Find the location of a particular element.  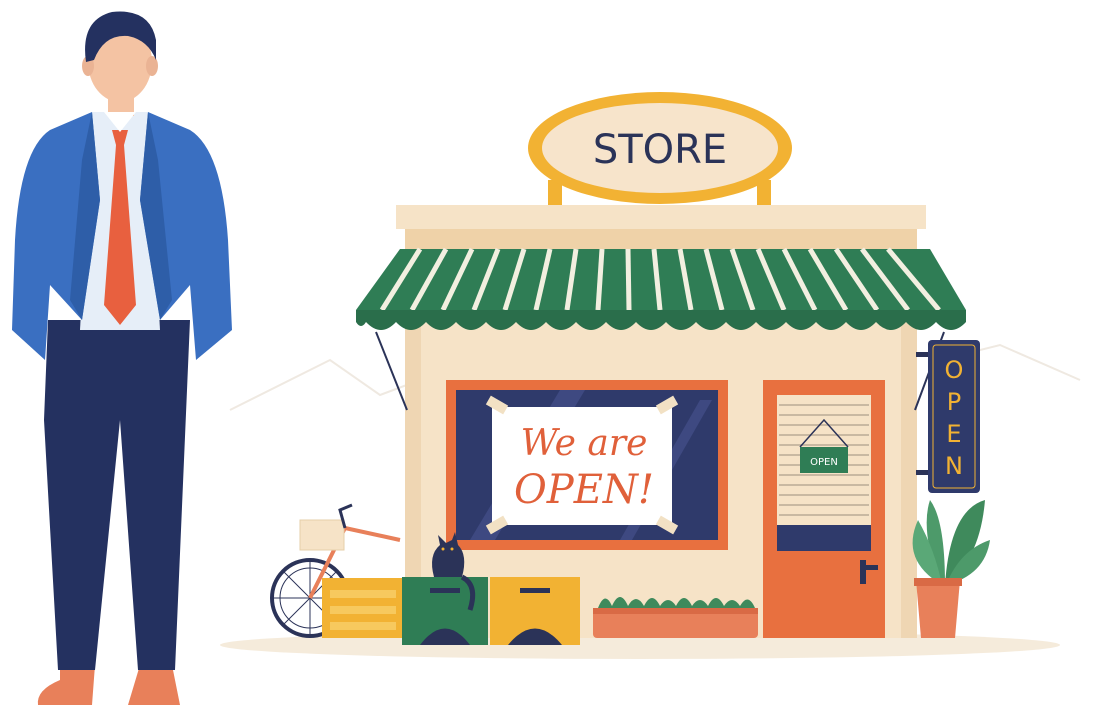

vertical-open-sign: O P E N is located at coordinates (948, 416).